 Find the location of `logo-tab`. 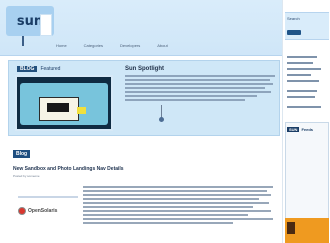

logo-tab is located at coordinates (46, 25).